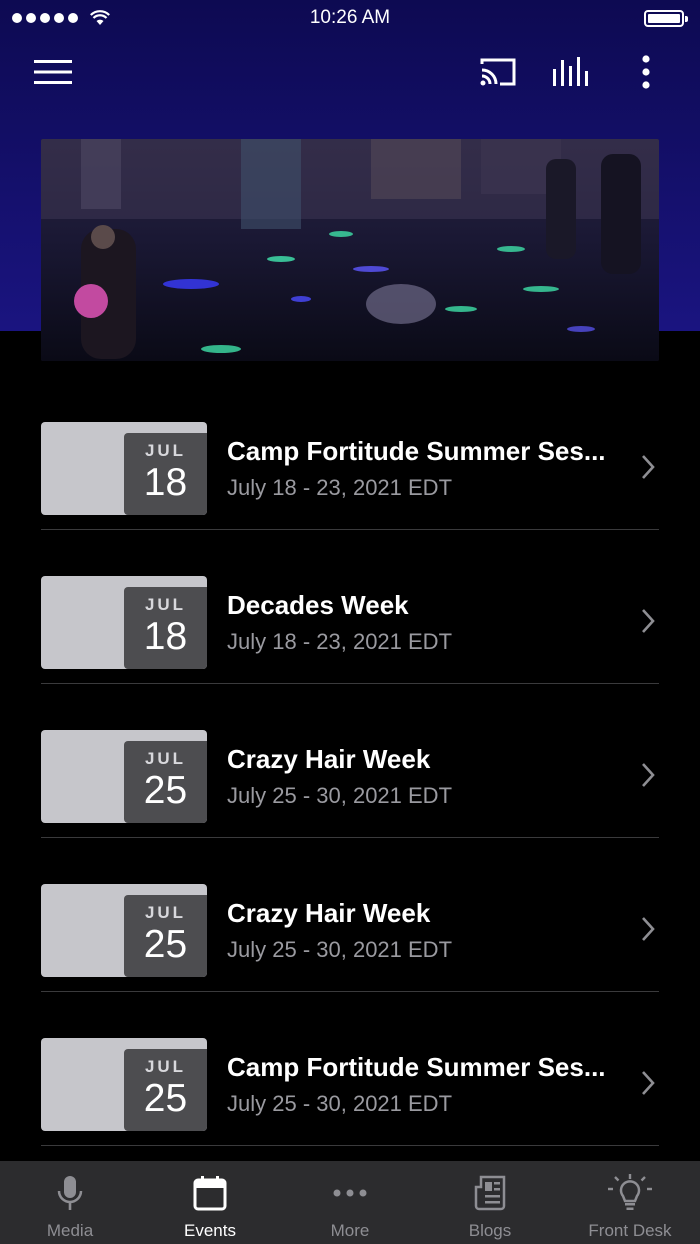 The image size is (700, 1244). Describe the element at coordinates (70, 1193) in the screenshot. I see `microphone-icon` at that location.